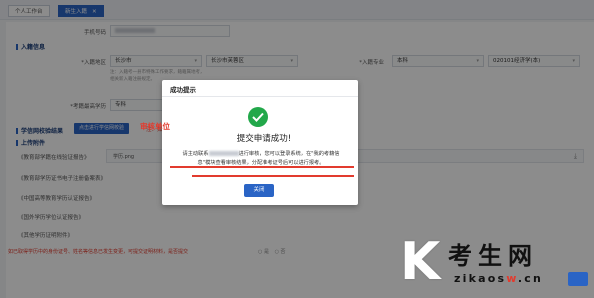 The width and height of the screenshot is (594, 298). Describe the element at coordinates (183, 90) in the screenshot. I see `dialog-title: 成功提示` at that location.